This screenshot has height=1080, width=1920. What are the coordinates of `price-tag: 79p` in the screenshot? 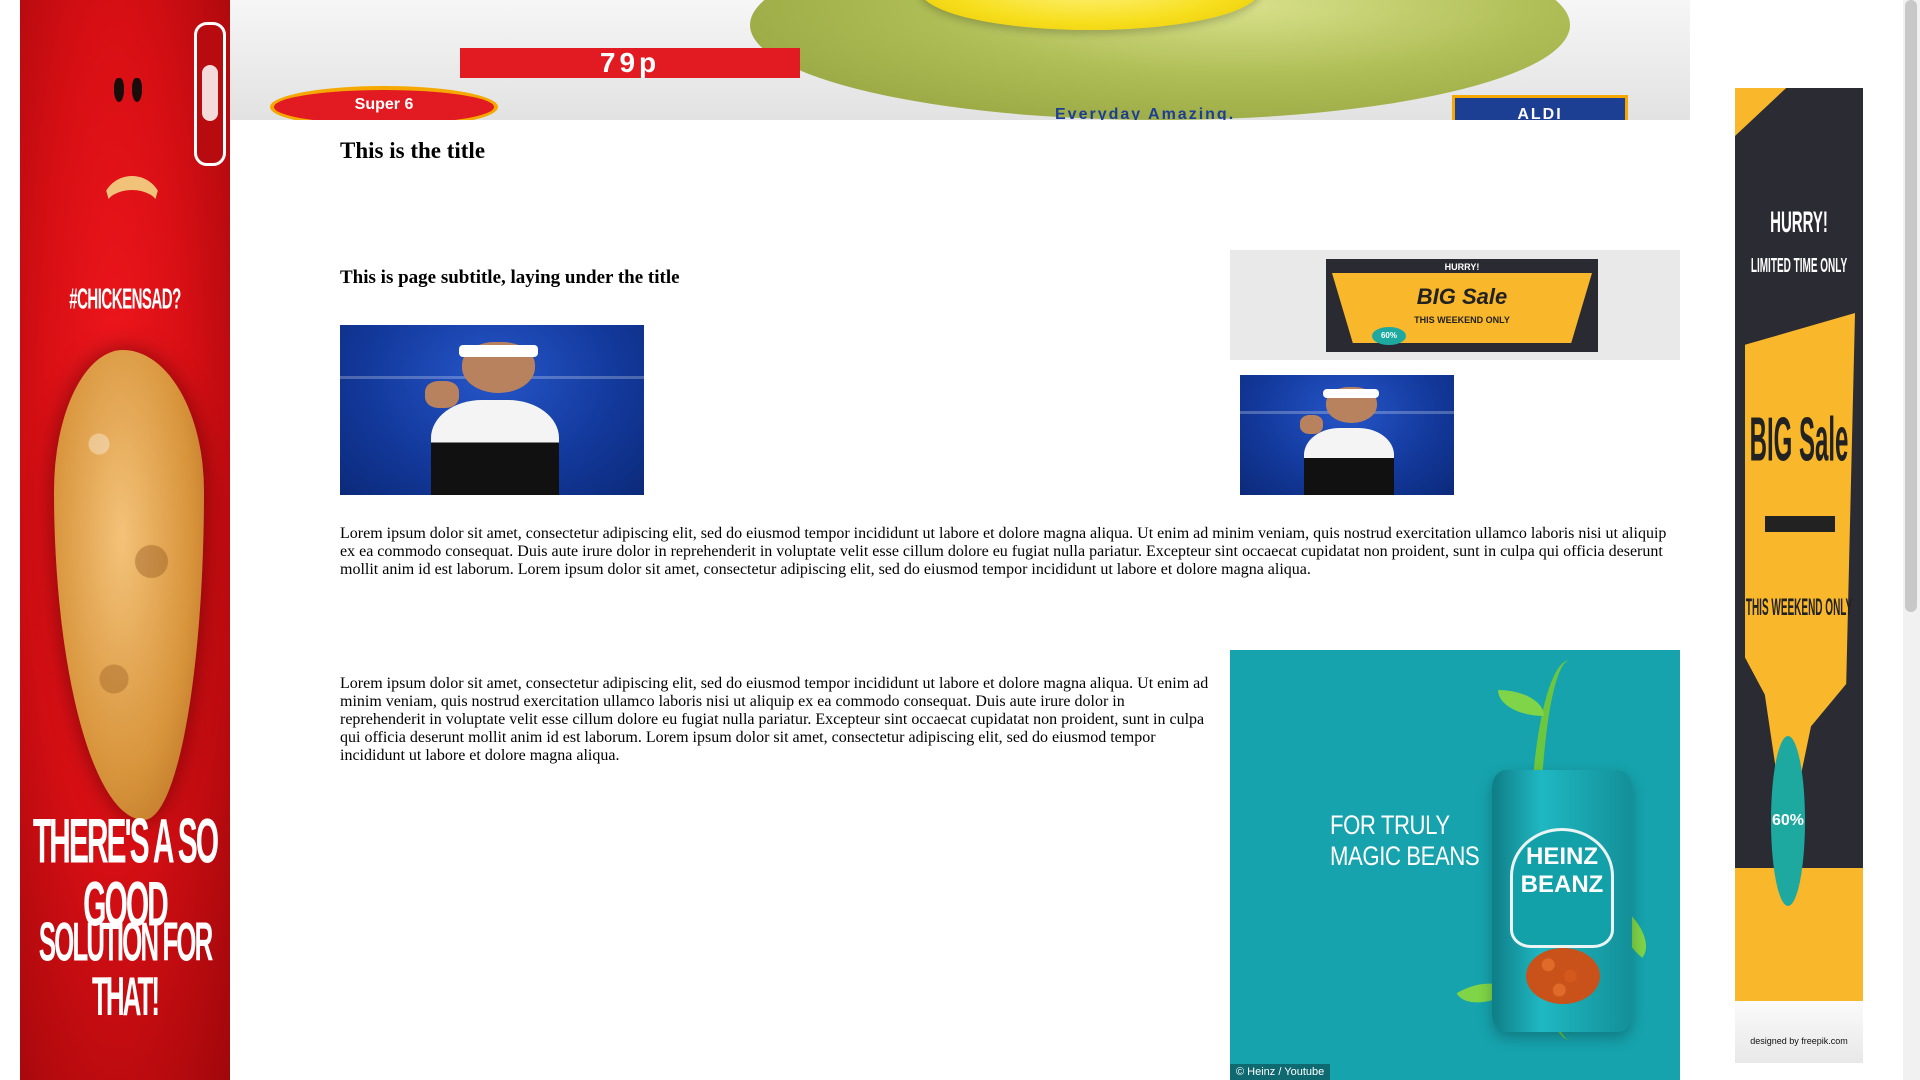 It's located at (630, 63).